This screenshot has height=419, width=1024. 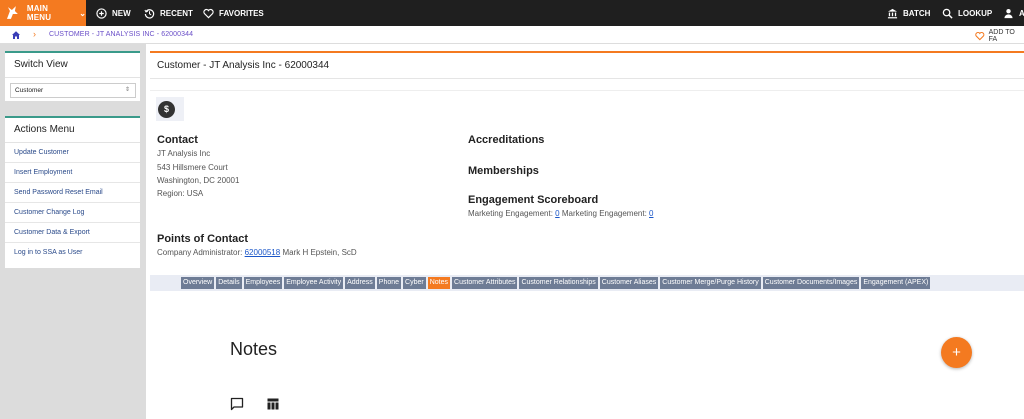 What do you see at coordinates (198, 180) in the screenshot?
I see `contact-city: Washington, DC 20001` at bounding box center [198, 180].